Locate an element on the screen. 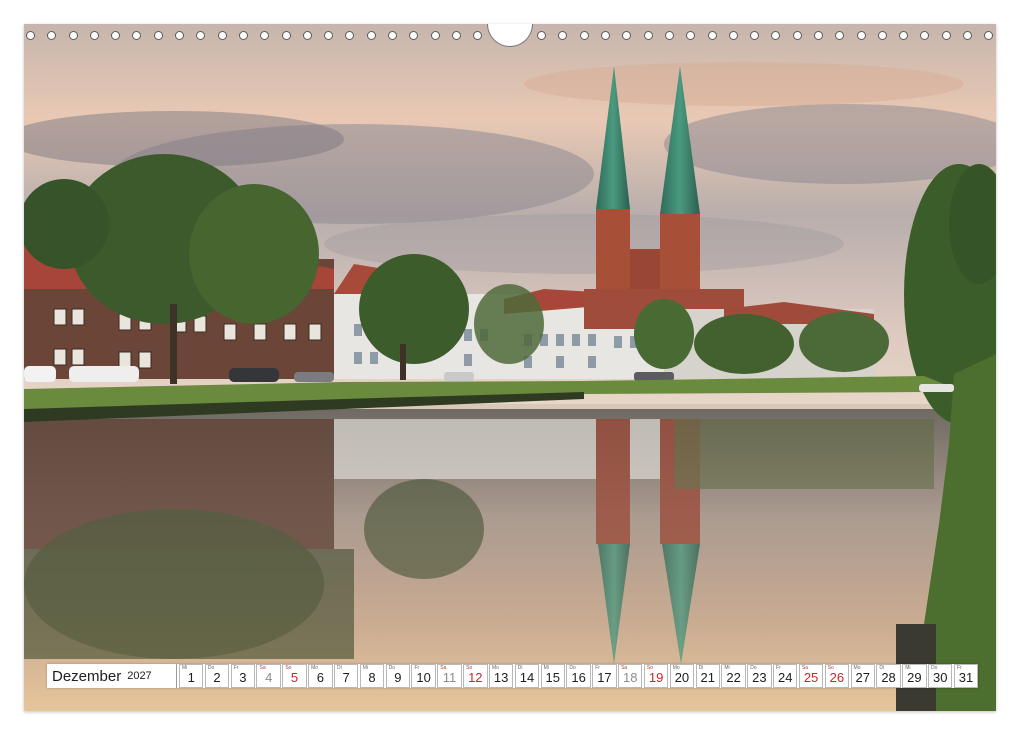  day-number: 6 is located at coordinates (320, 677).